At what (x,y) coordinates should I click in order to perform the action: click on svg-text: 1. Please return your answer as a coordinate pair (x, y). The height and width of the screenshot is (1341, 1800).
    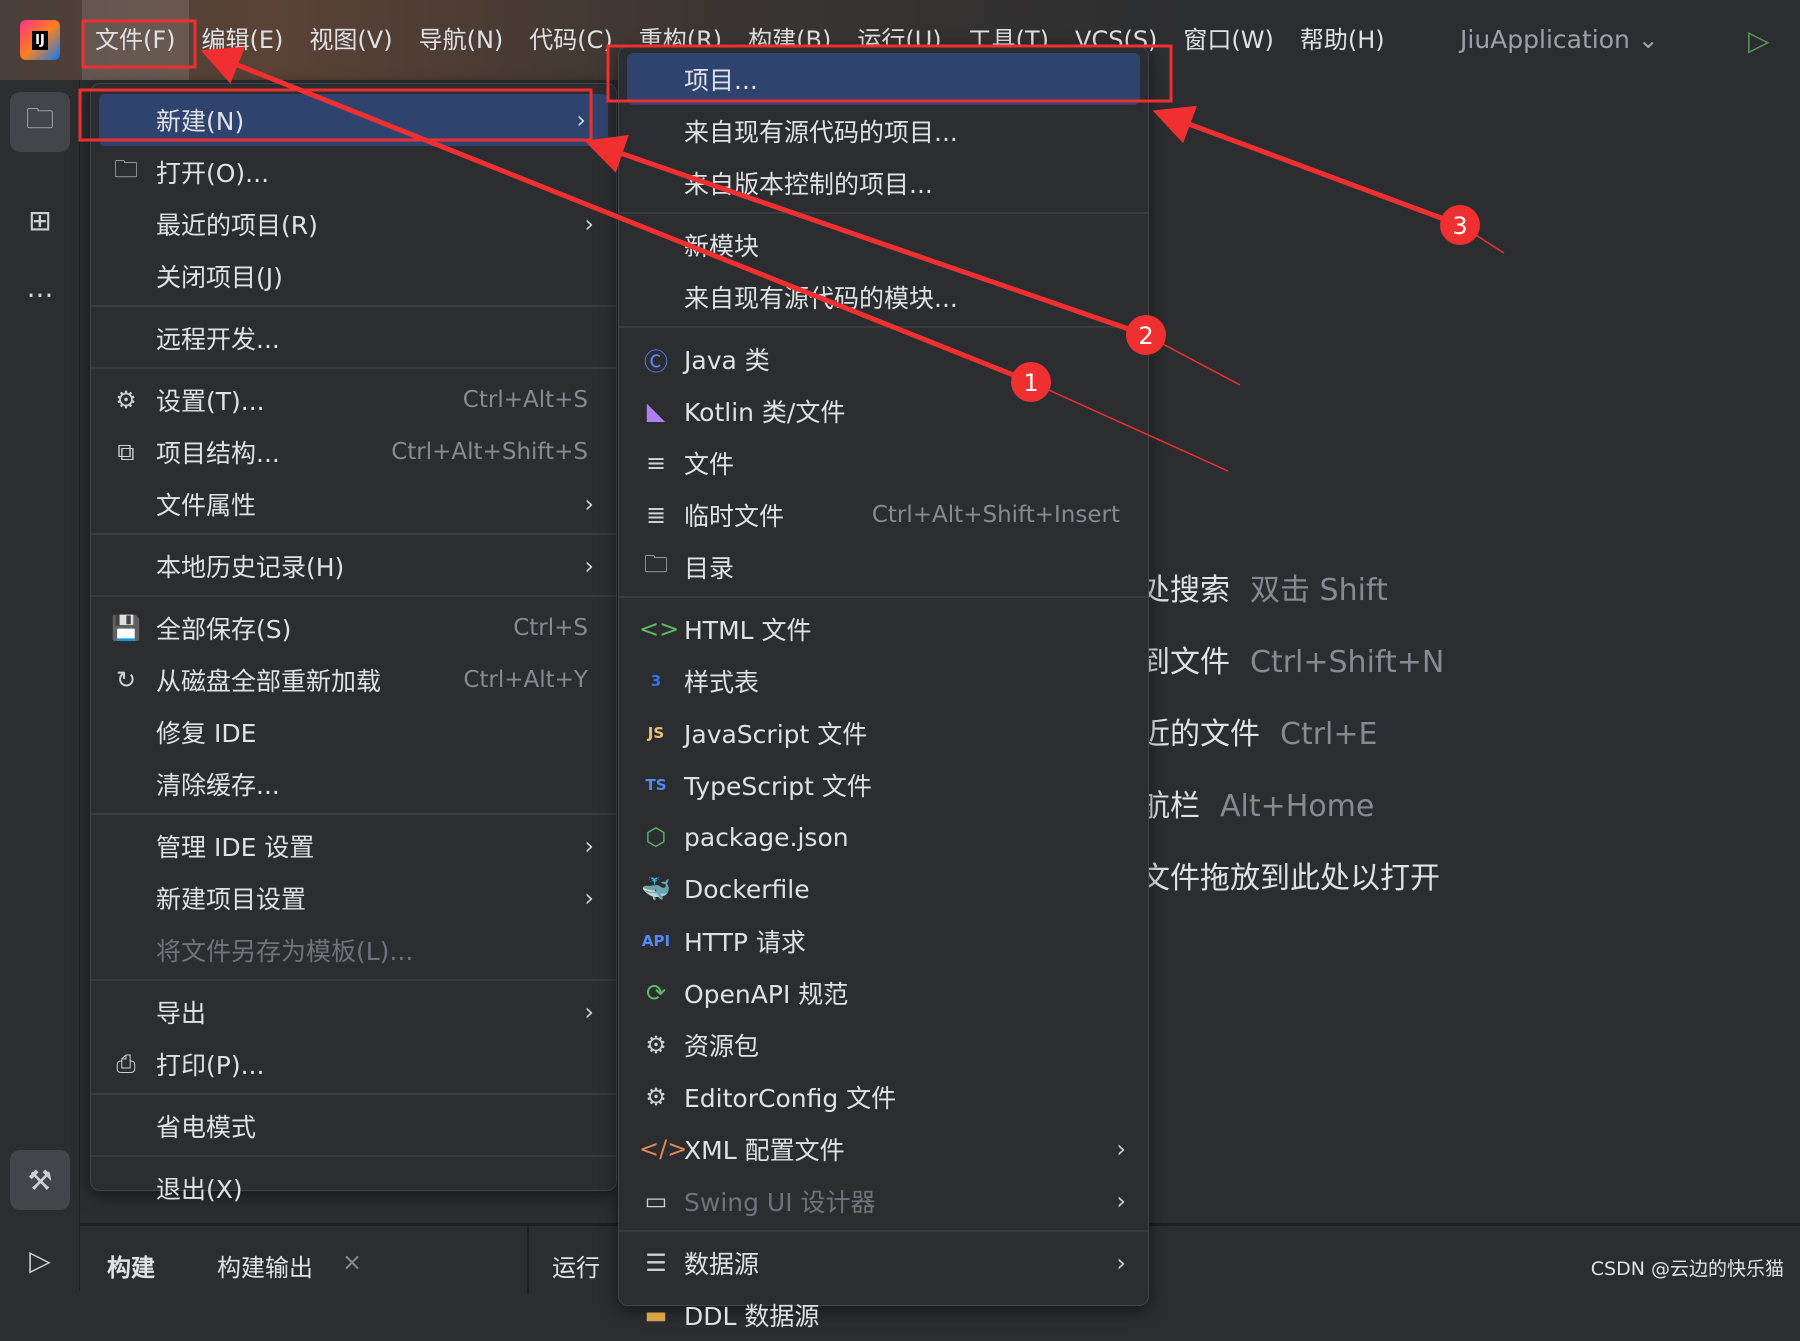
    Looking at the image, I should click on (1030, 383).